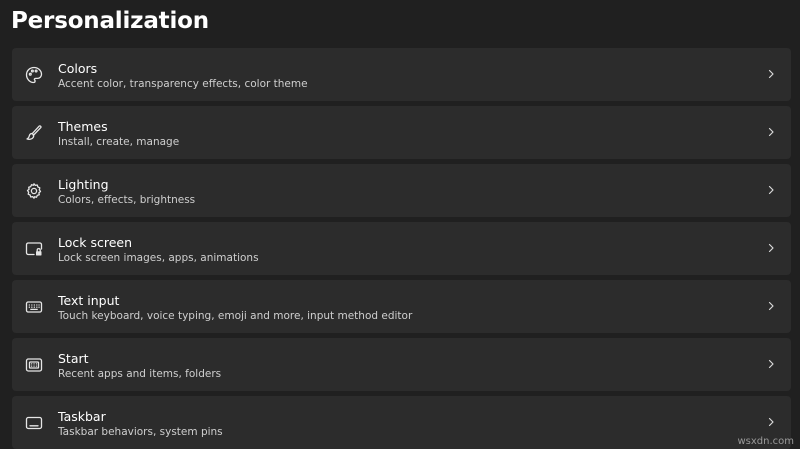 Image resolution: width=800 pixels, height=449 pixels. I want to click on settings-item-subtitle: Install, create, manage, so click(119, 142).